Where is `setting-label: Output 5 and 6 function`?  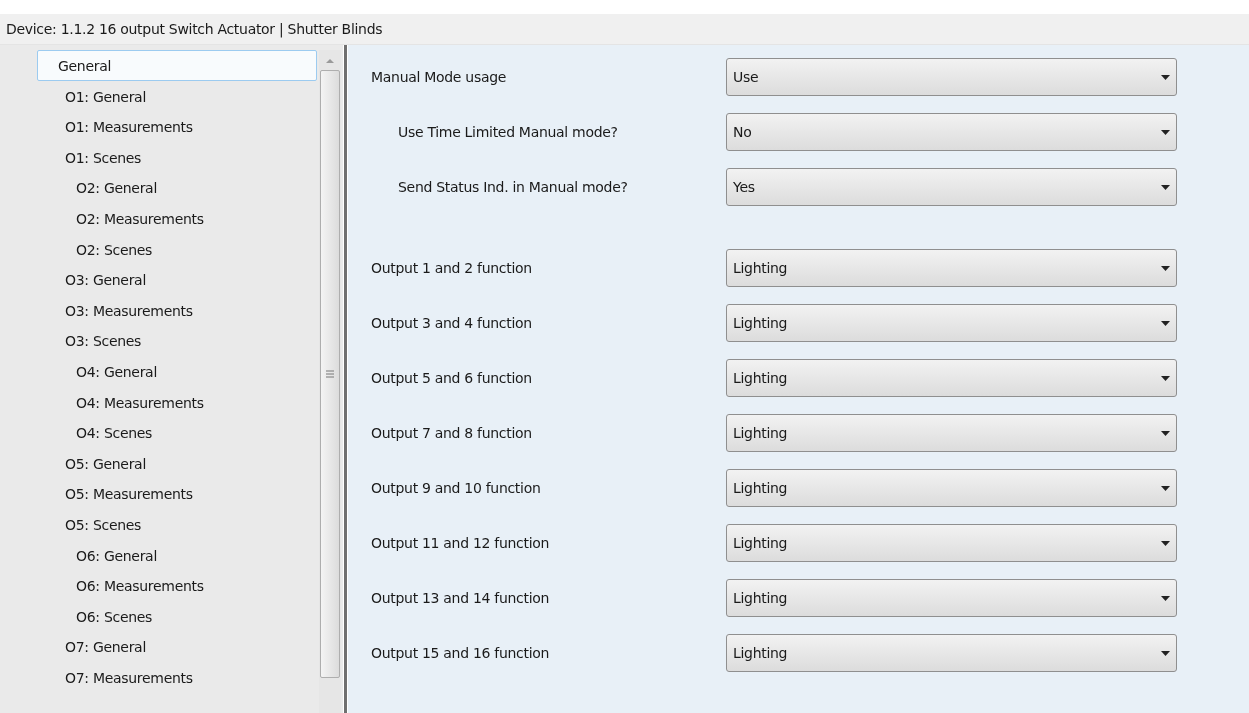 setting-label: Output 5 and 6 function is located at coordinates (452, 378).